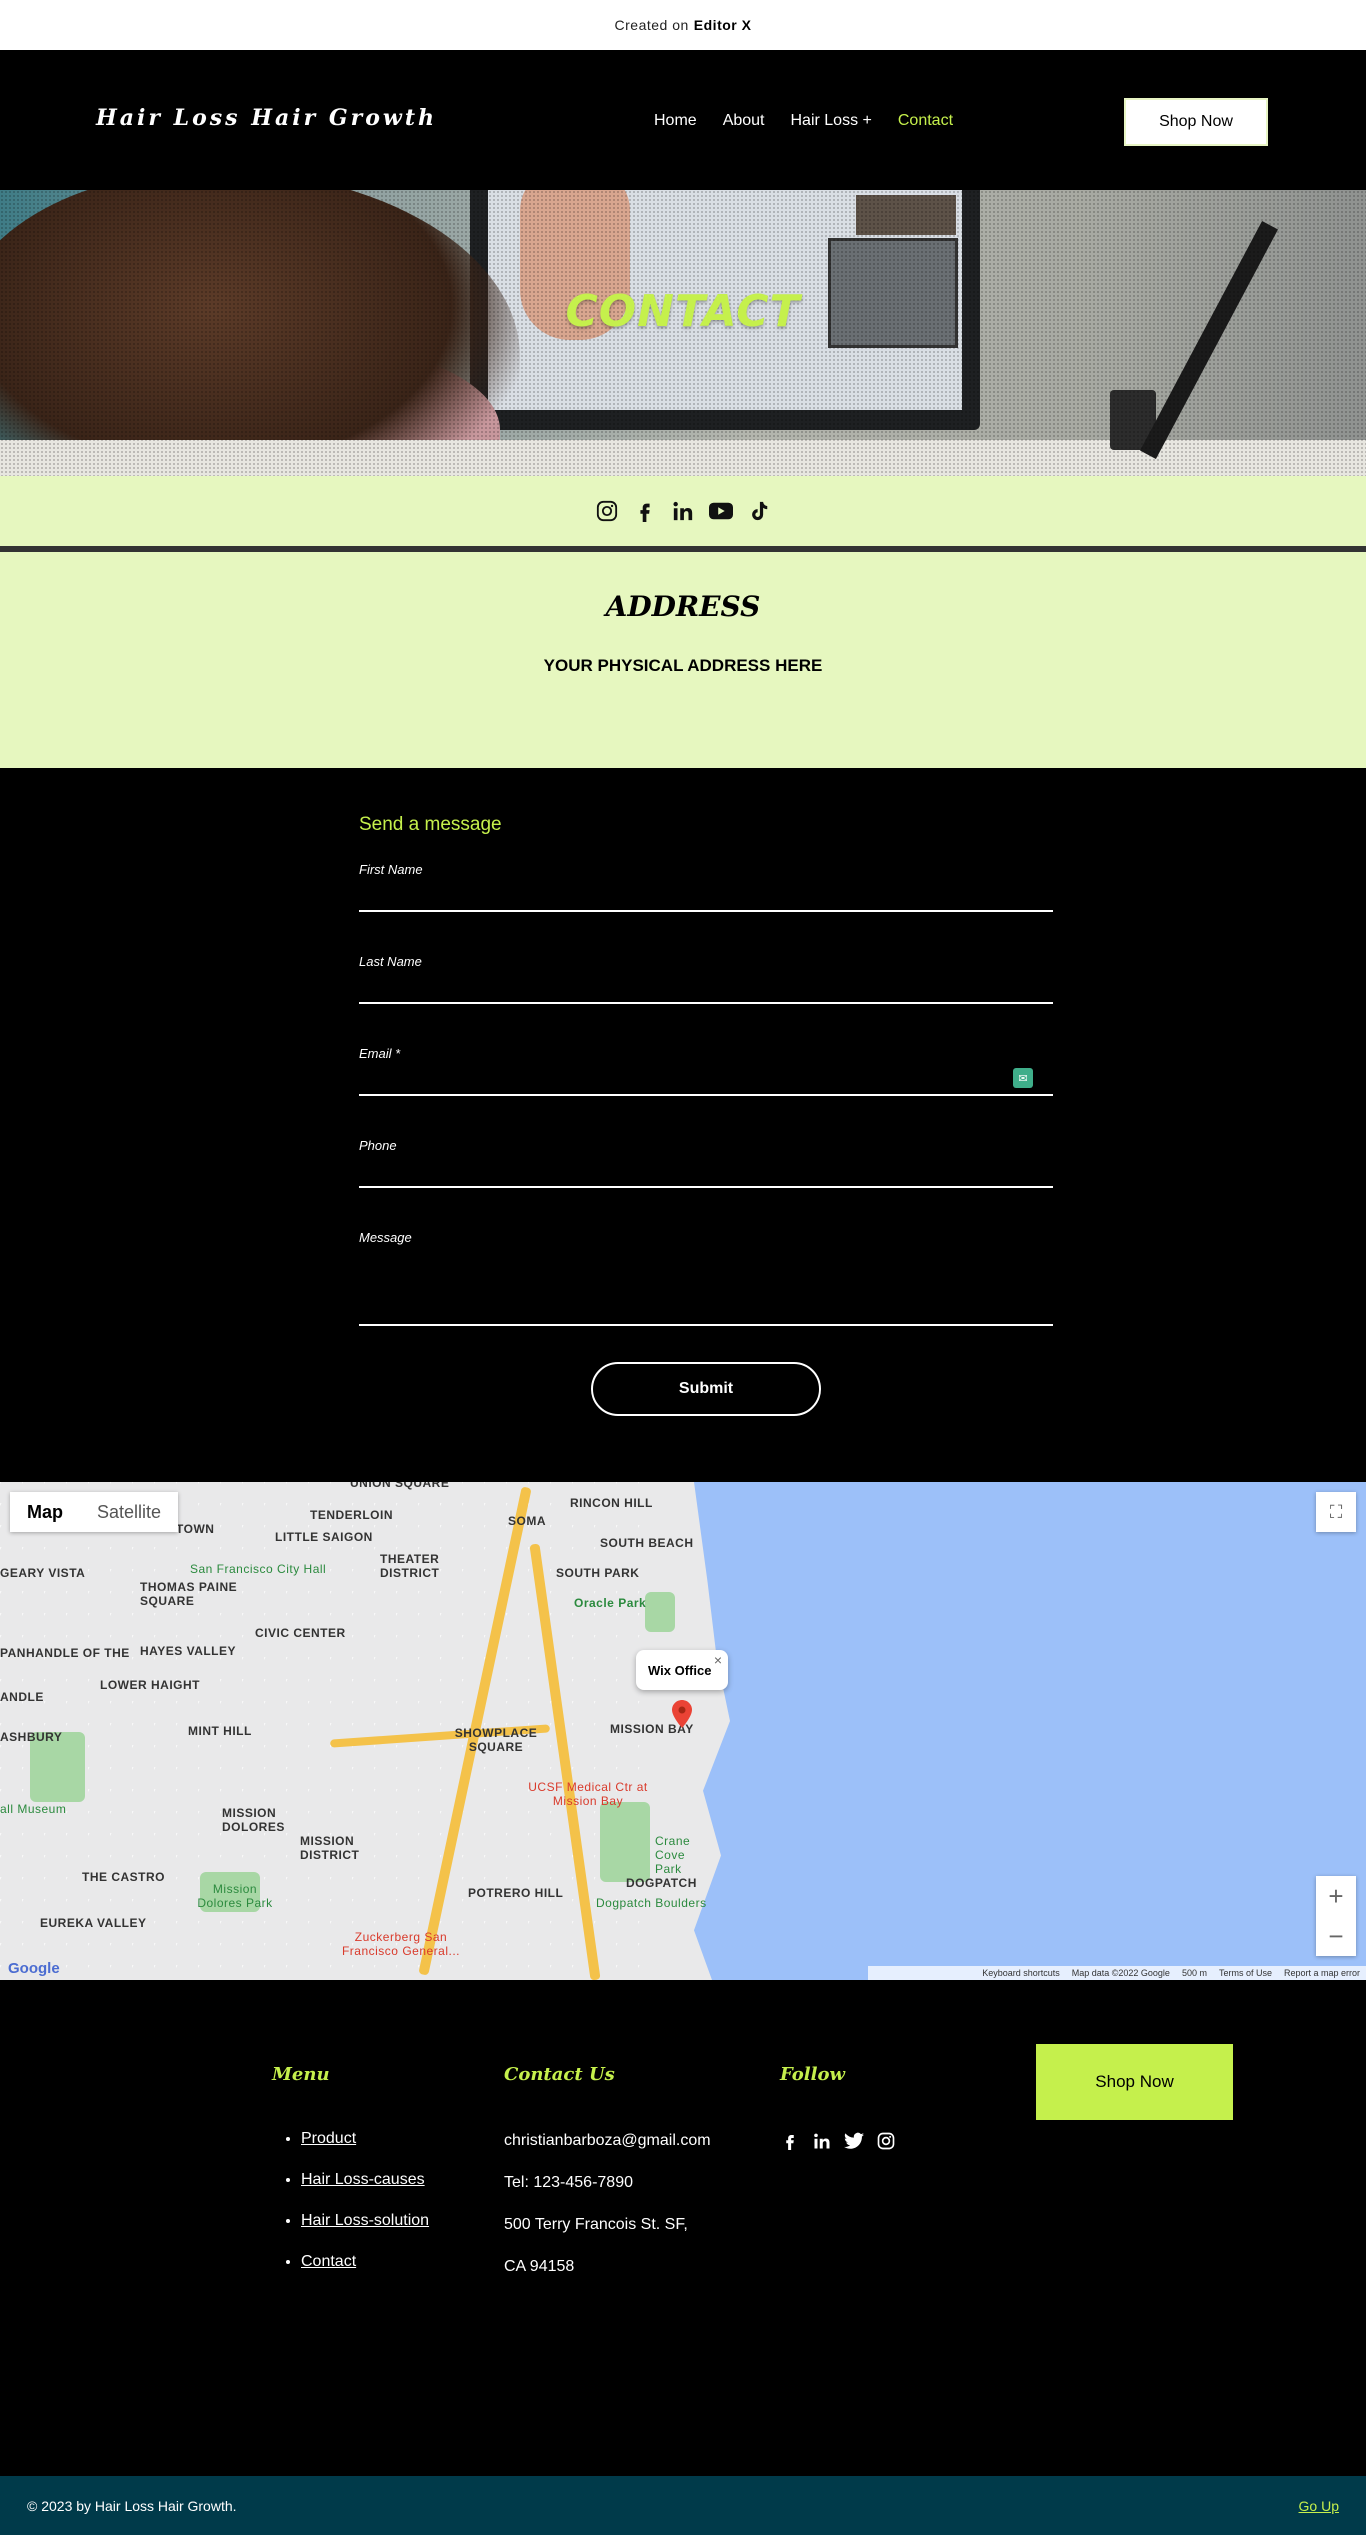 This screenshot has width=1366, height=2535. I want to click on contact-street: 500 Terry Francois St. SF,, so click(596, 2224).